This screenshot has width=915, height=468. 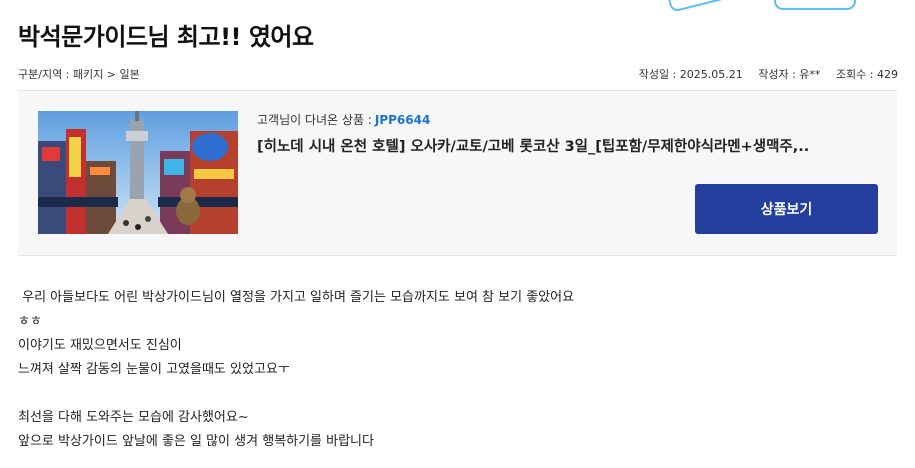 I want to click on post-meta: 작성일 : 2025.05.21 작성자 : 유** 조회수 : 429, so click(x=762, y=74).